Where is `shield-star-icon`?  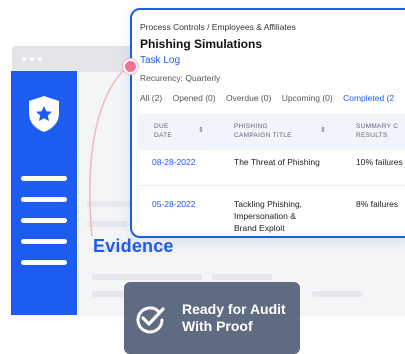 shield-star-icon is located at coordinates (44, 114).